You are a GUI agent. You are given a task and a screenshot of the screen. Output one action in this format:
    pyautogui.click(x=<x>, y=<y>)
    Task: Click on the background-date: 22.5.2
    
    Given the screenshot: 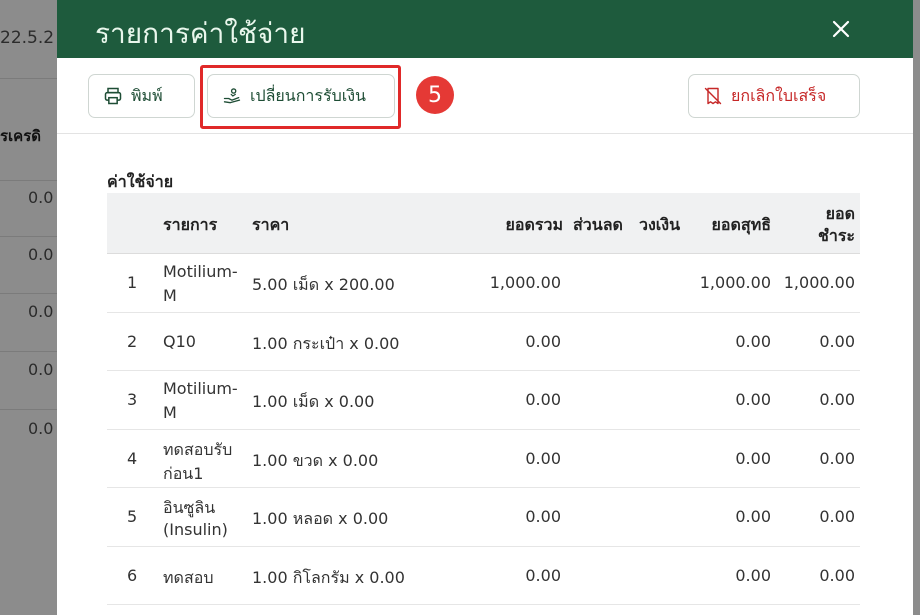 What is the action you would take?
    pyautogui.click(x=27, y=38)
    